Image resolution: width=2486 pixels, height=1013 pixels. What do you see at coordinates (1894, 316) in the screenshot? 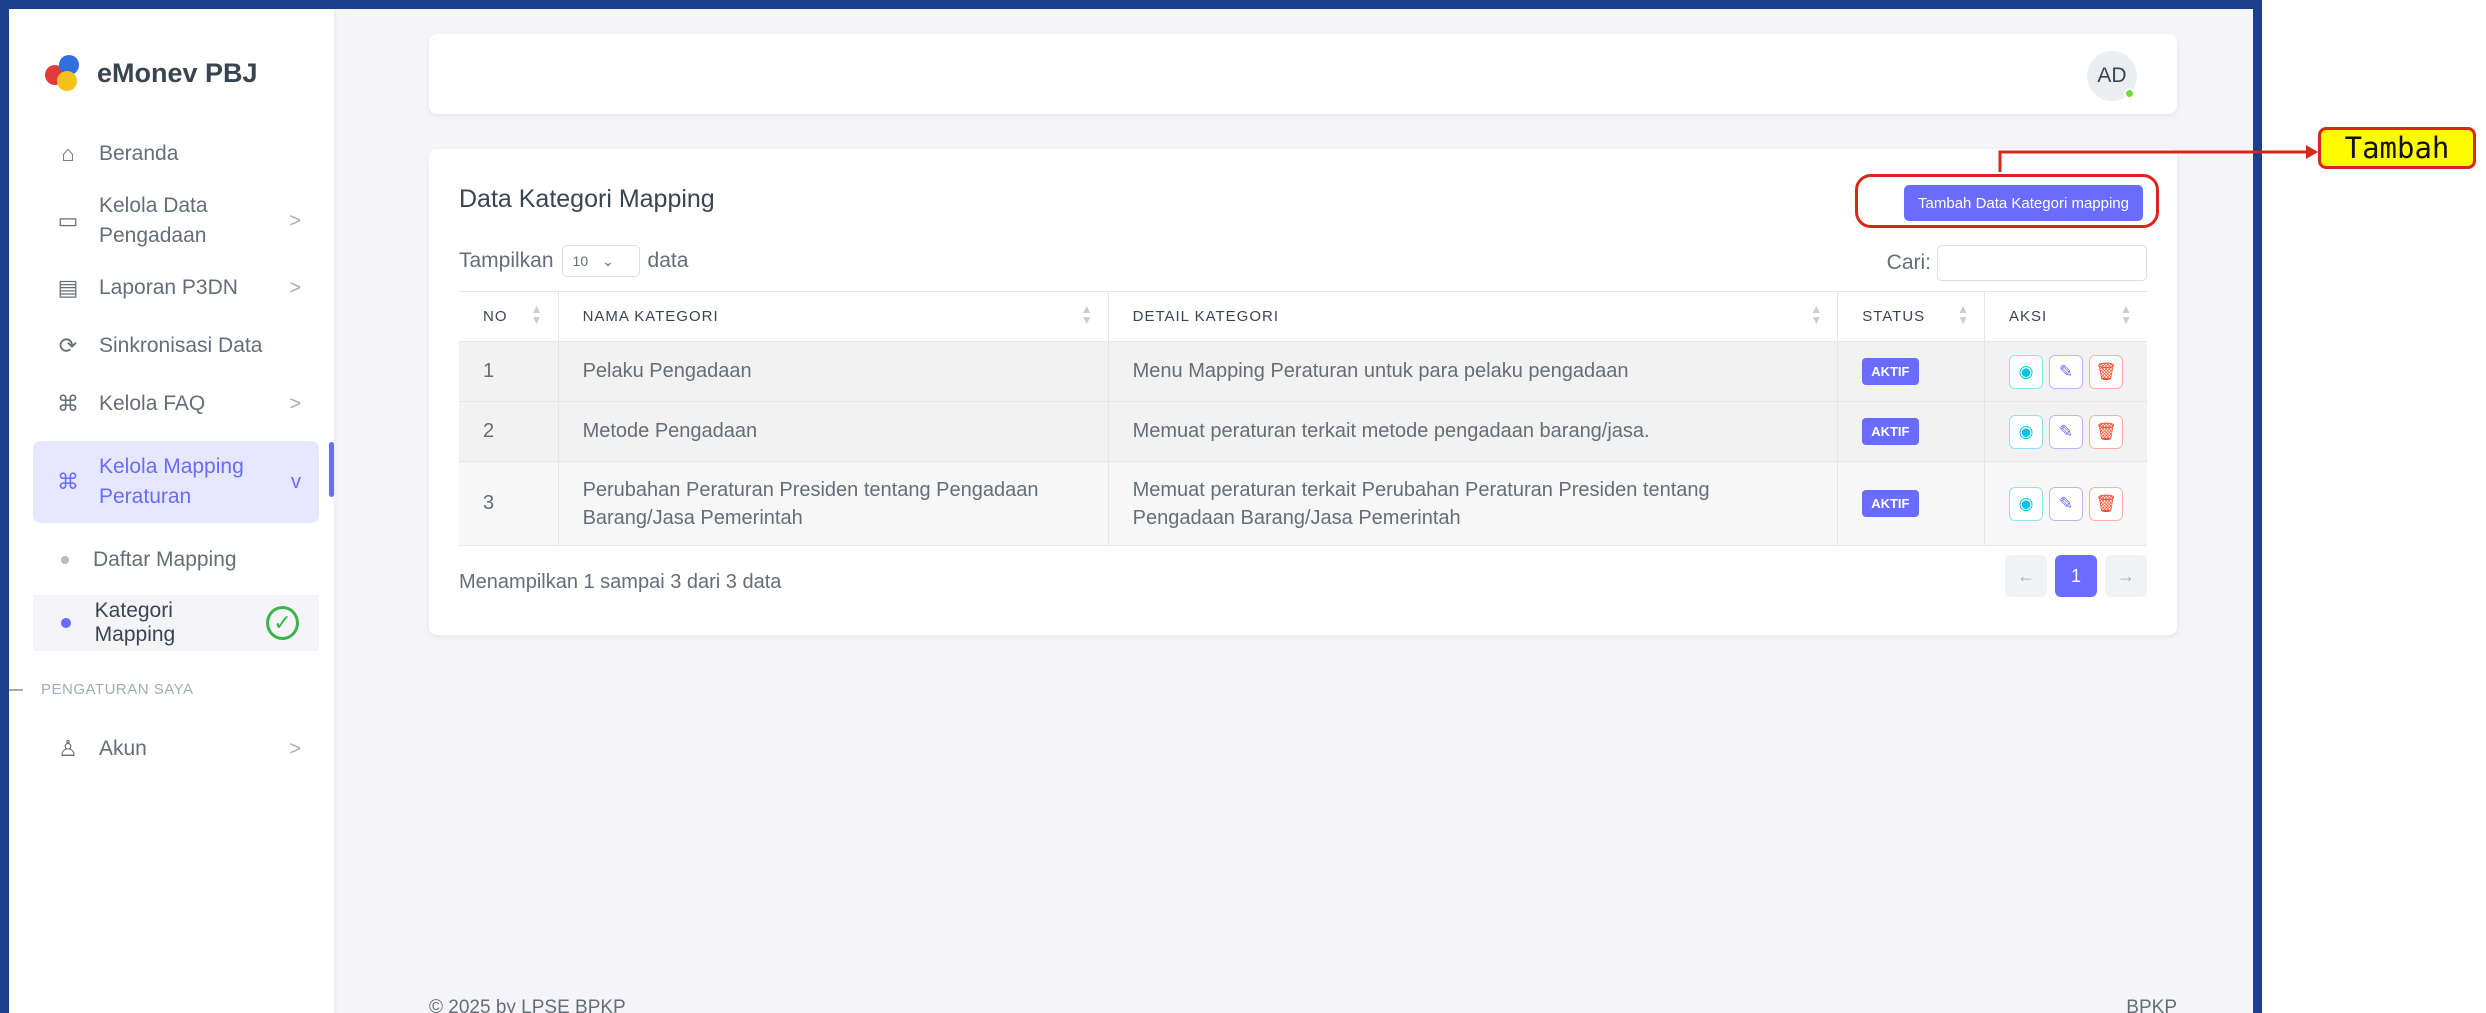
I see `column-label: STATUS` at bounding box center [1894, 316].